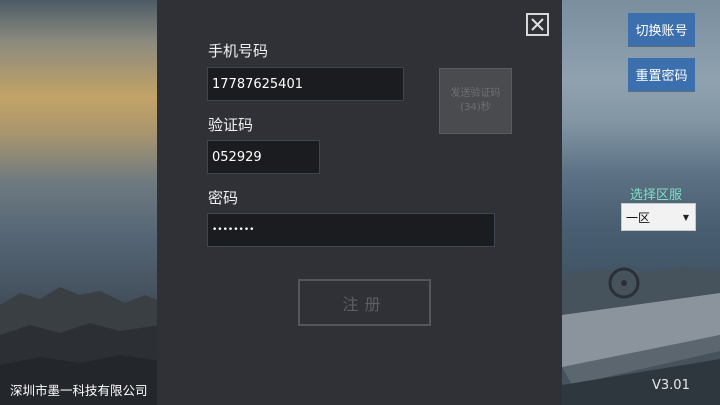 The width and height of the screenshot is (720, 405). Describe the element at coordinates (475, 101) in the screenshot. I see `send-code-button: 发送验证码 (34)秒` at that location.